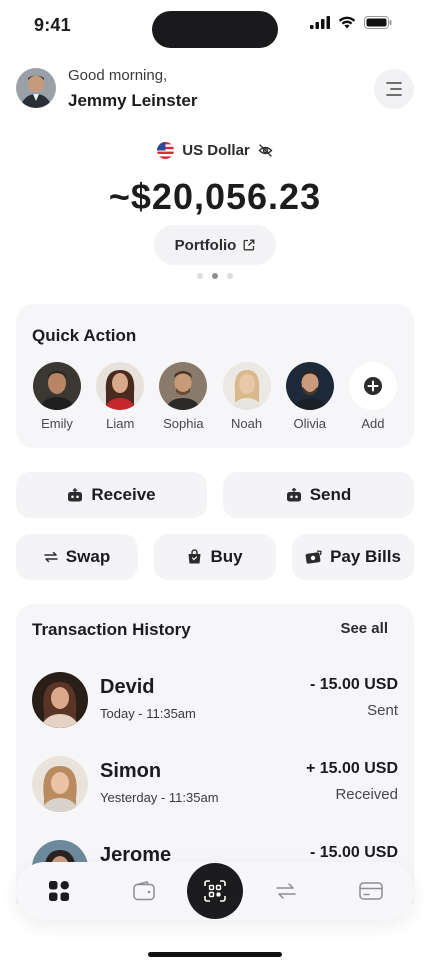  Describe the element at coordinates (330, 494) in the screenshot. I see `send-label: Send` at that location.